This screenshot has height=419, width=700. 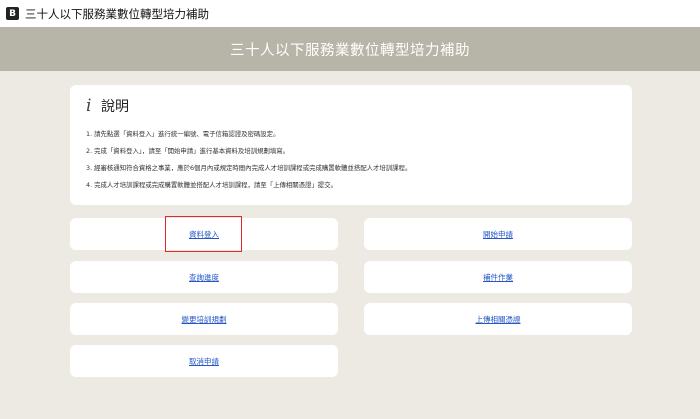 I want to click on change-plan-link: 變更培訓規劃, so click(x=204, y=319).